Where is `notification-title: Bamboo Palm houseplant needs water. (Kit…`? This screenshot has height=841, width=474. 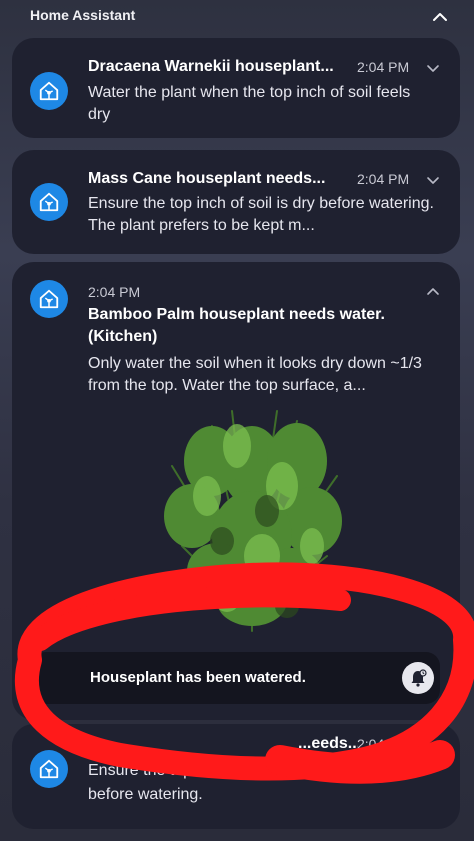 notification-title: Bamboo Palm houseplant needs water. (Kit… is located at coordinates (236, 325).